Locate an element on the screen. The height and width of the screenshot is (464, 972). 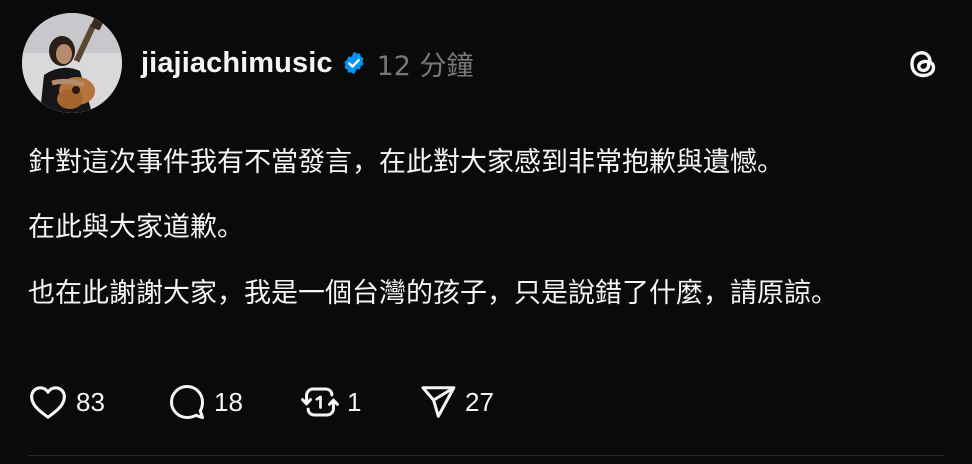
post-header: jiajiachimusic 12 分鐘 is located at coordinates (307, 63).